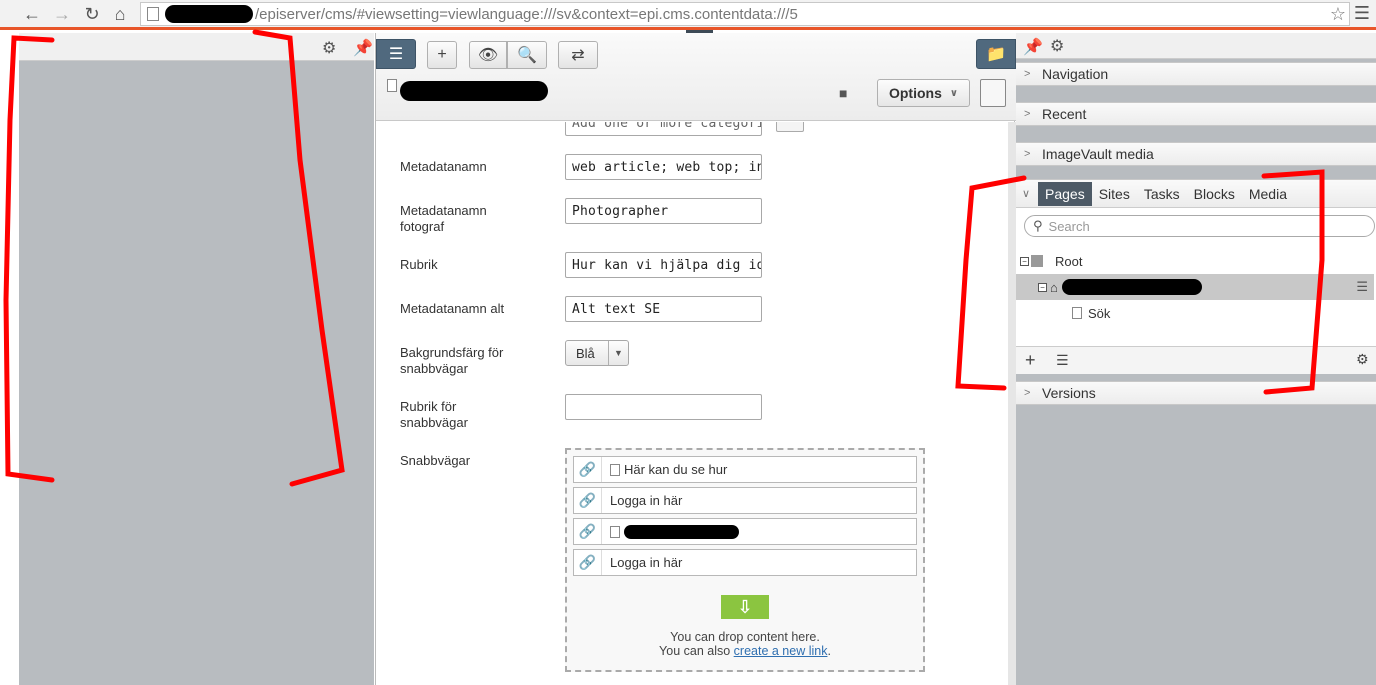  Describe the element at coordinates (1030, 360) in the screenshot. I see `add-icon: +` at that location.